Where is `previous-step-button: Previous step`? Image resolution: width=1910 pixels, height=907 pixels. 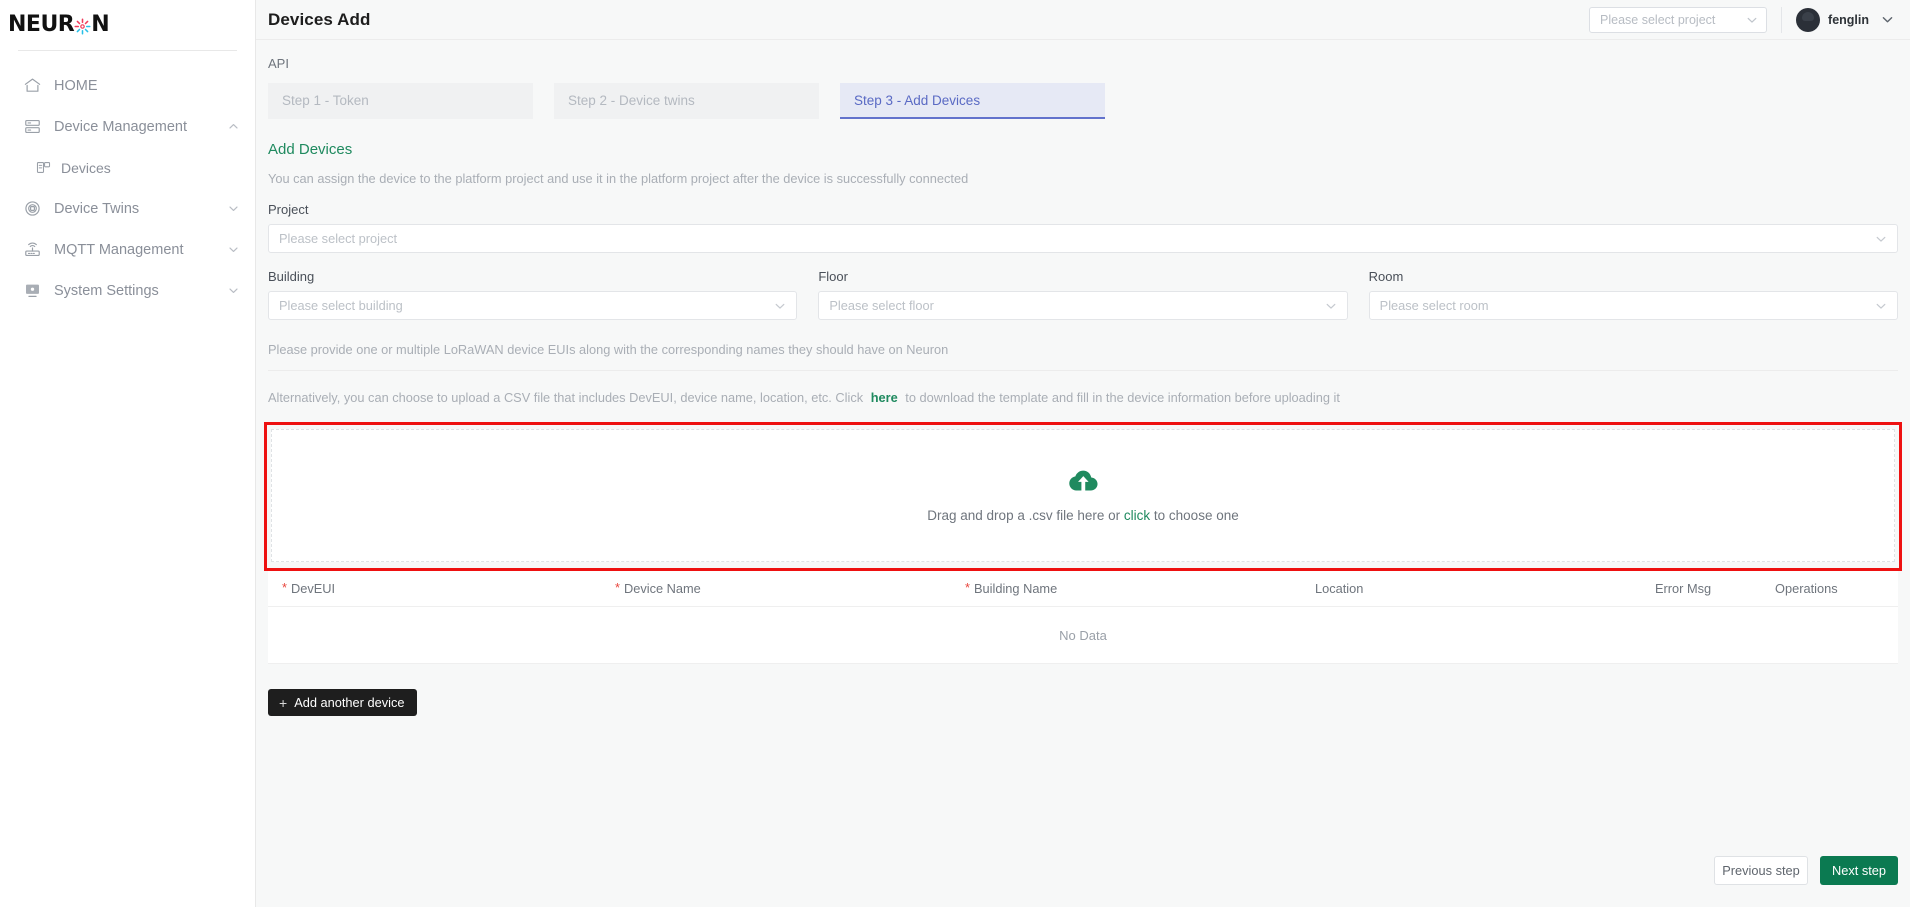 previous-step-button: Previous step is located at coordinates (1761, 870).